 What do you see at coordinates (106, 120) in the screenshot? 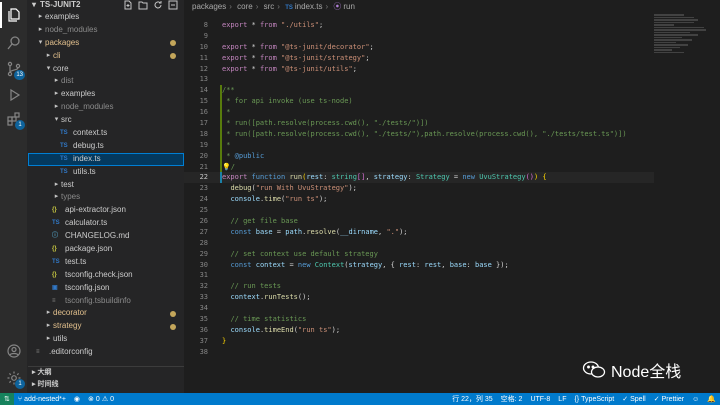
I see `tree-folder: ▾ src` at bounding box center [106, 120].